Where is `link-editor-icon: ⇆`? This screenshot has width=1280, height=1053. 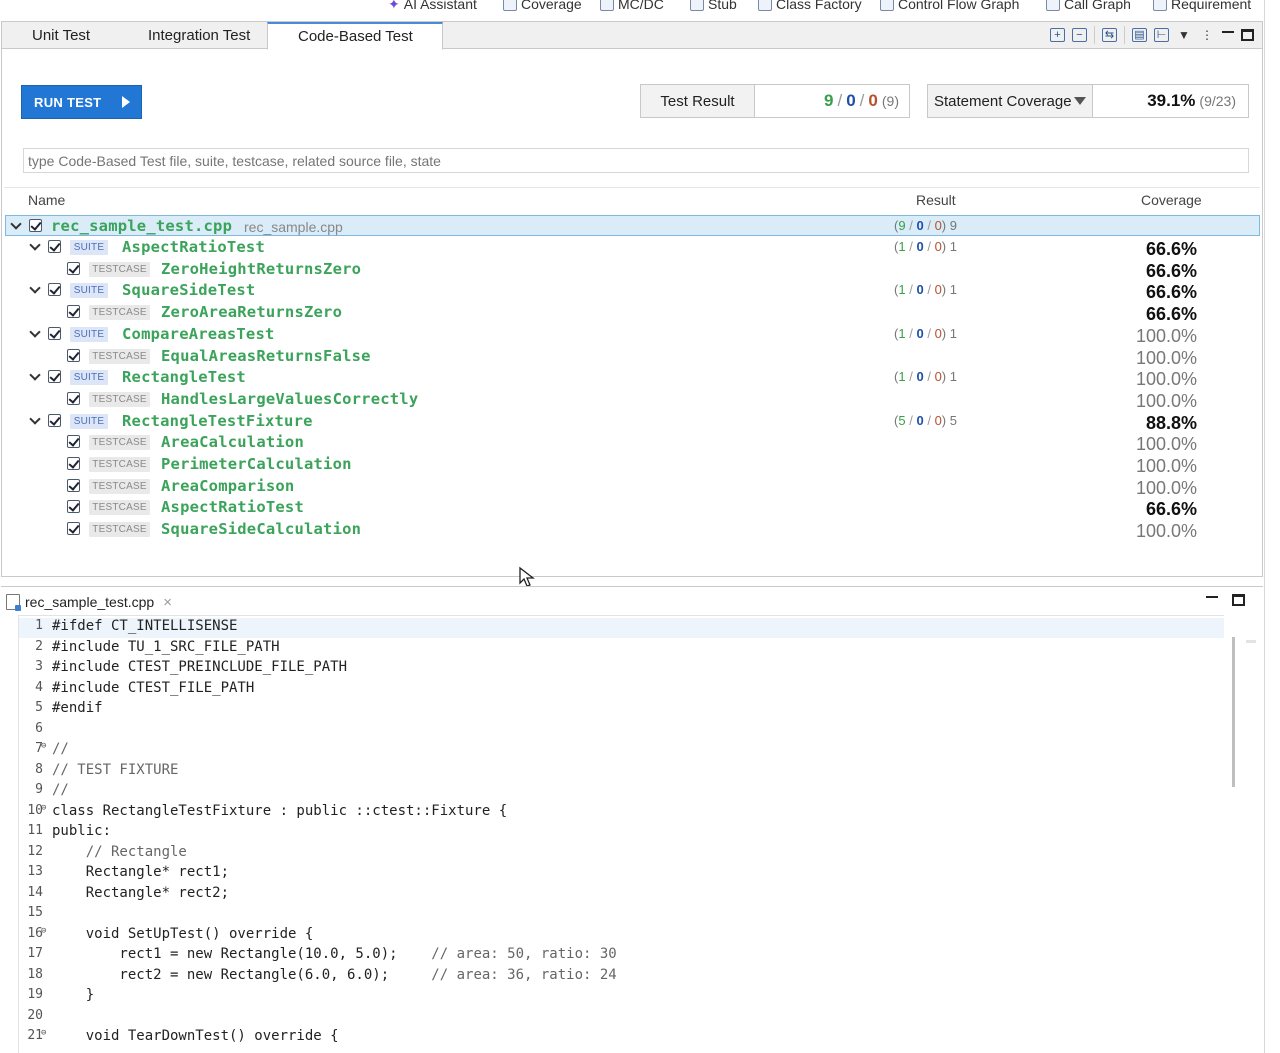 link-editor-icon: ⇆ is located at coordinates (1109, 35).